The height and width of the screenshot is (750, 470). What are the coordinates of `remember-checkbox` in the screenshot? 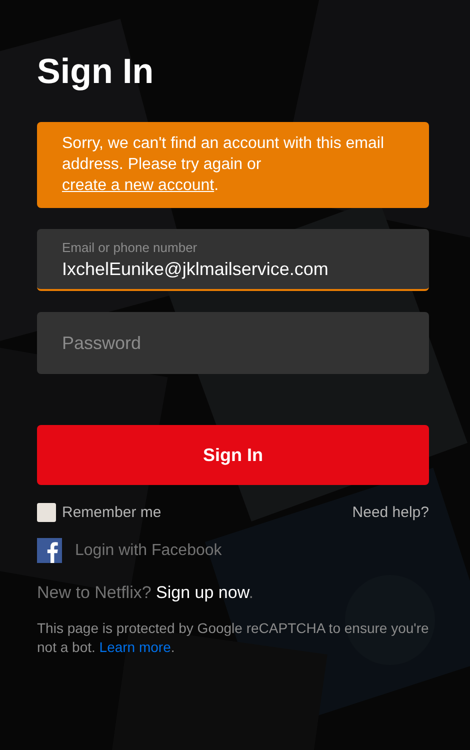 It's located at (46, 512).